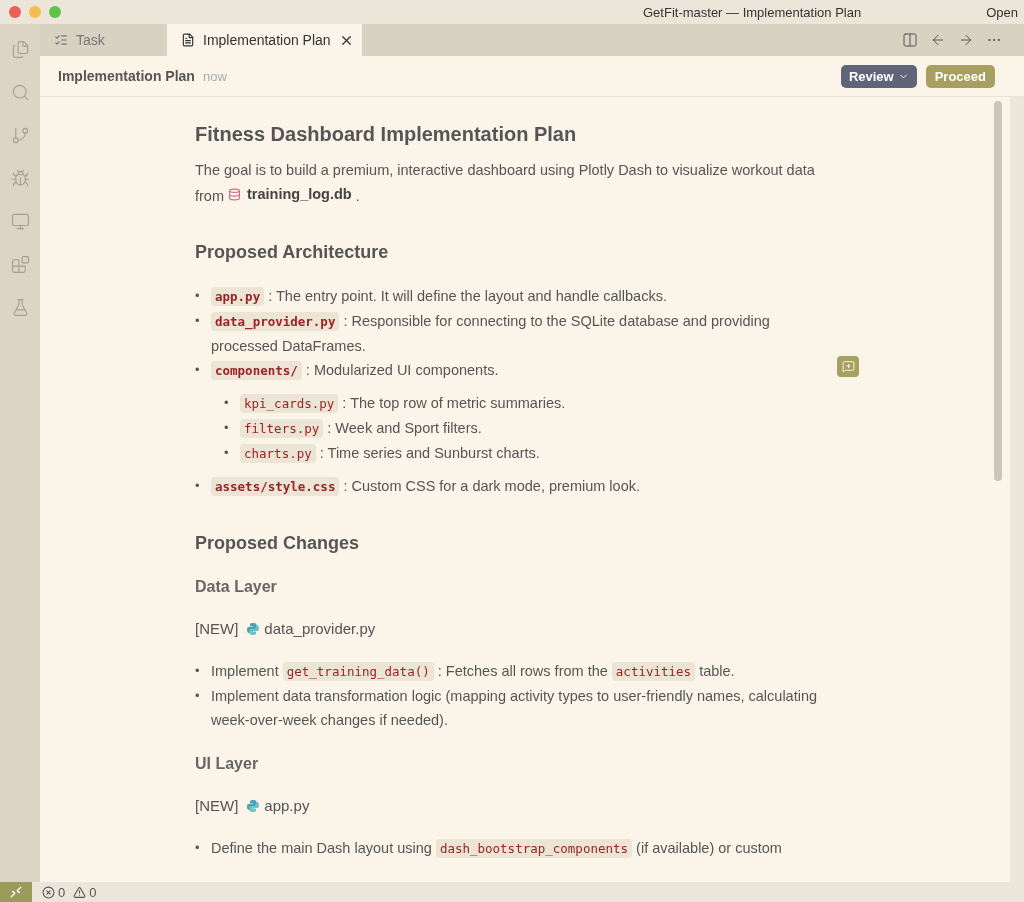 The image size is (1024, 902). Describe the element at coordinates (278, 543) in the screenshot. I see `section-heading: Proposed Changes` at that location.